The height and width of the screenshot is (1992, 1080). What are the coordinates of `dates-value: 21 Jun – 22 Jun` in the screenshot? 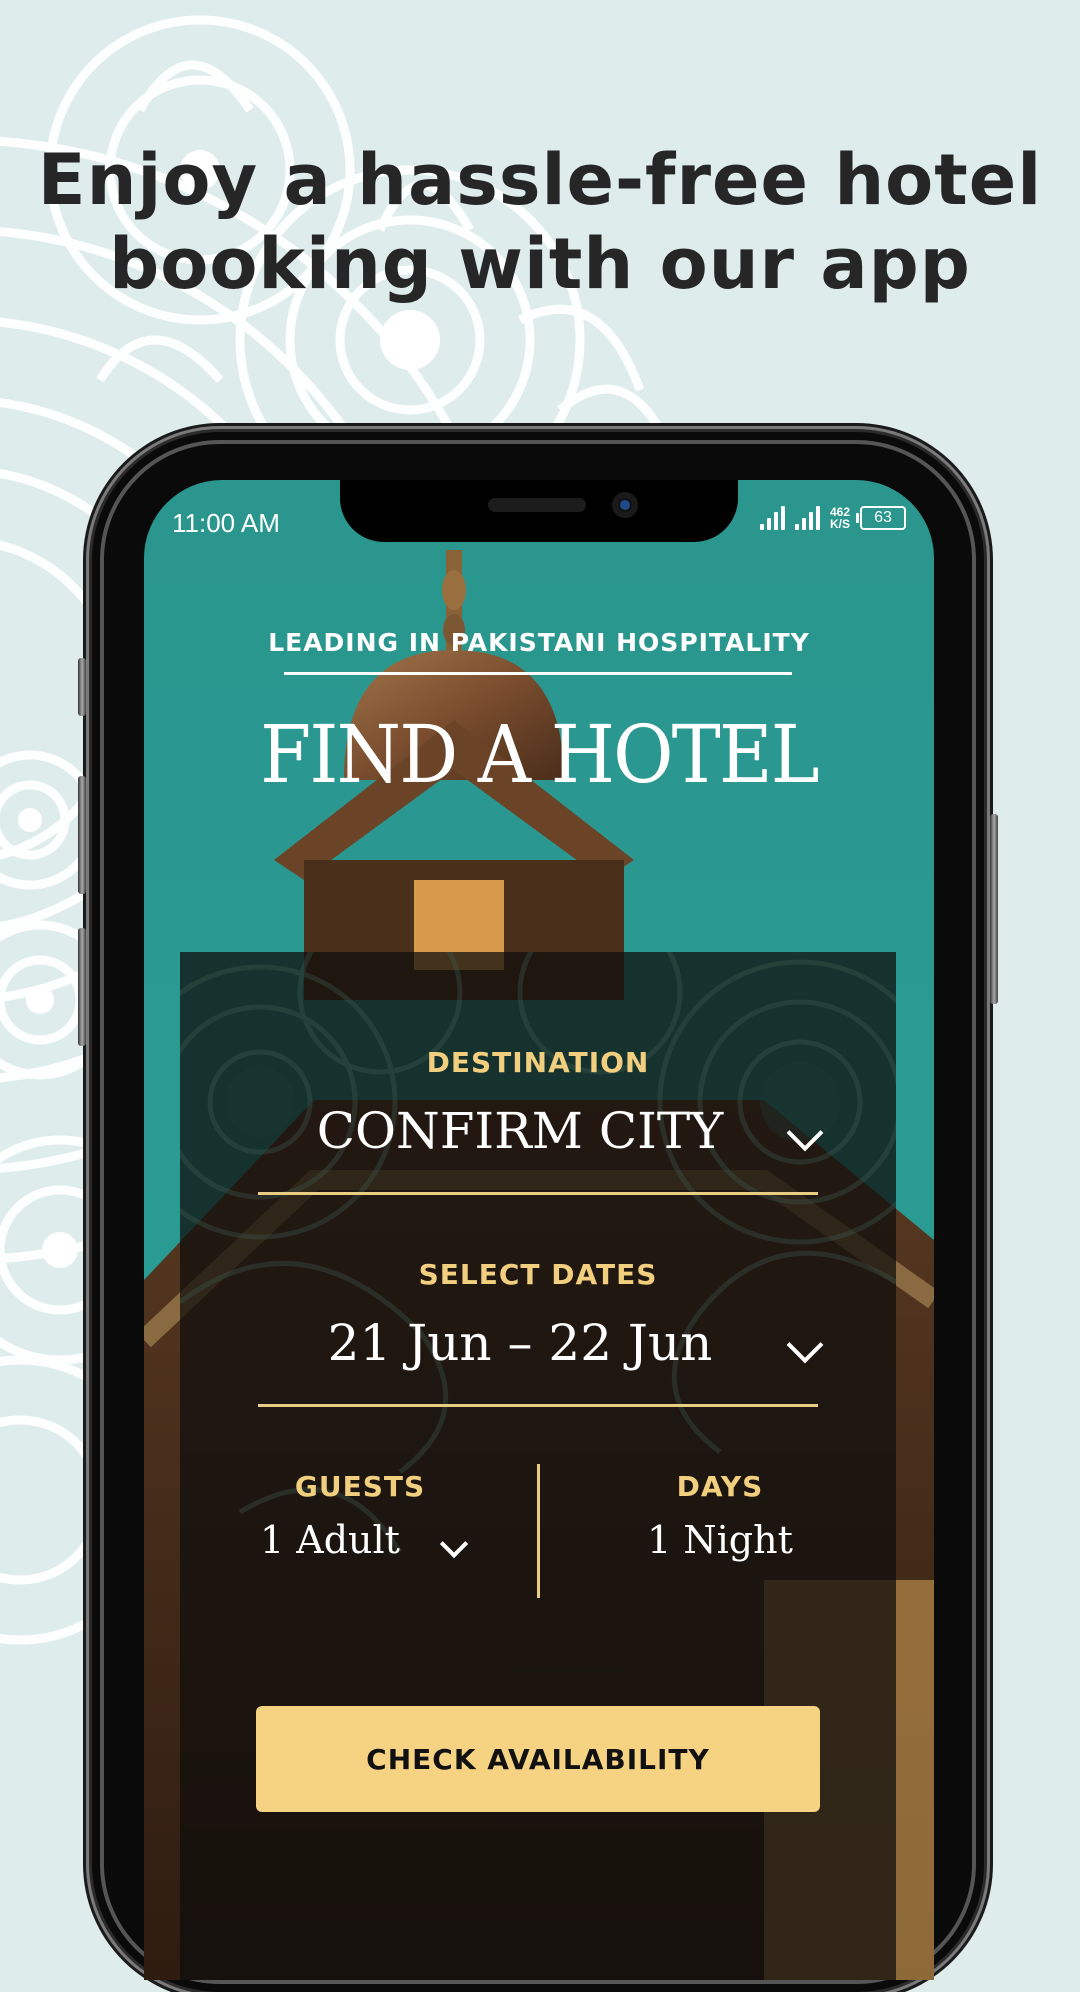 It's located at (520, 1343).